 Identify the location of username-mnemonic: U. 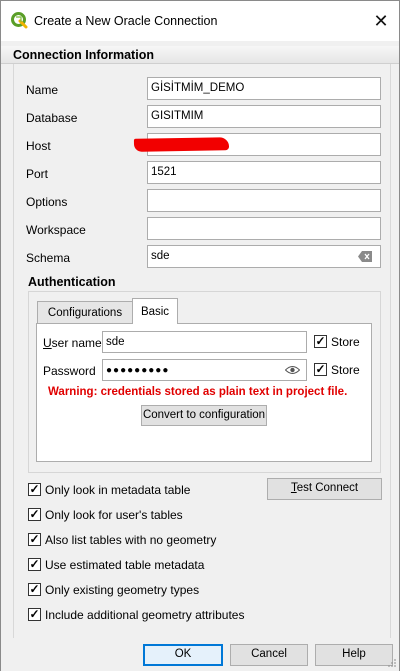
(47, 343).